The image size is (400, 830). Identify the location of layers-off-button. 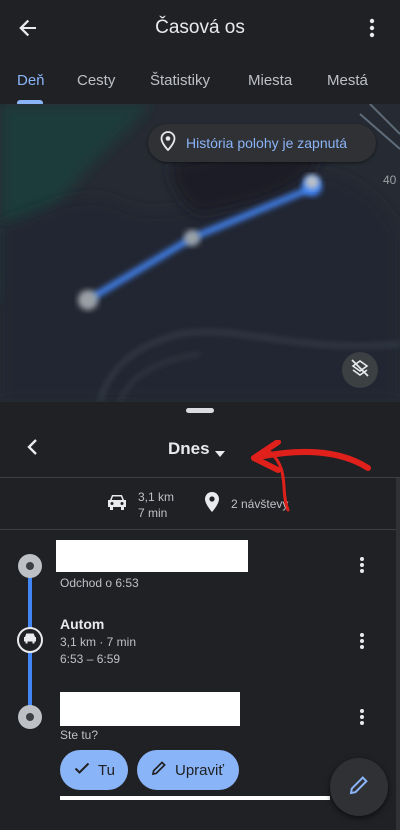
(360, 370).